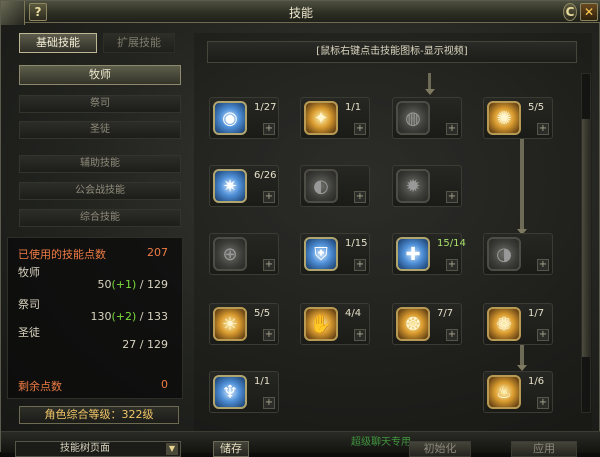  Describe the element at coordinates (589, 12) in the screenshot. I see `close-button: ✕` at that location.